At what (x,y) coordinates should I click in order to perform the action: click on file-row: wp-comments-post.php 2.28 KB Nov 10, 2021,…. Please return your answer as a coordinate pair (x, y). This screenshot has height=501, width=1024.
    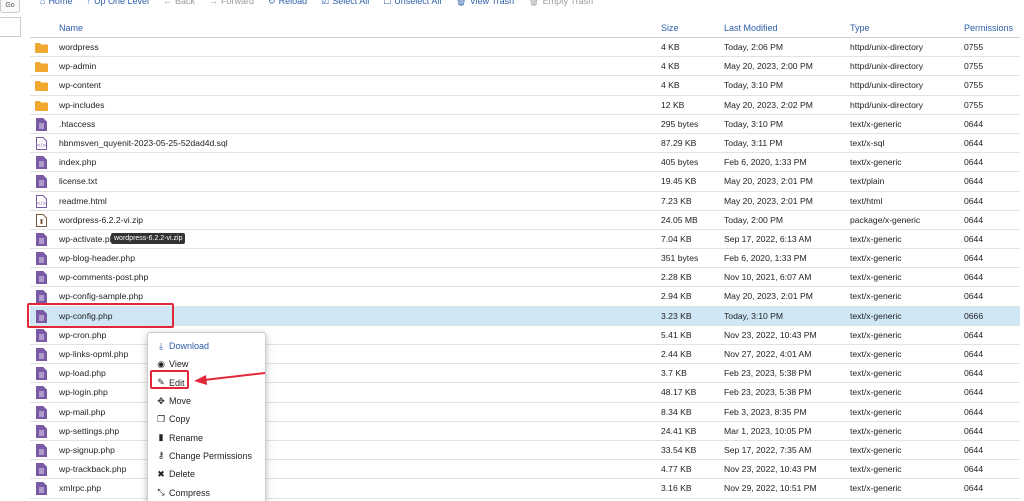
    Looking at the image, I should click on (525, 278).